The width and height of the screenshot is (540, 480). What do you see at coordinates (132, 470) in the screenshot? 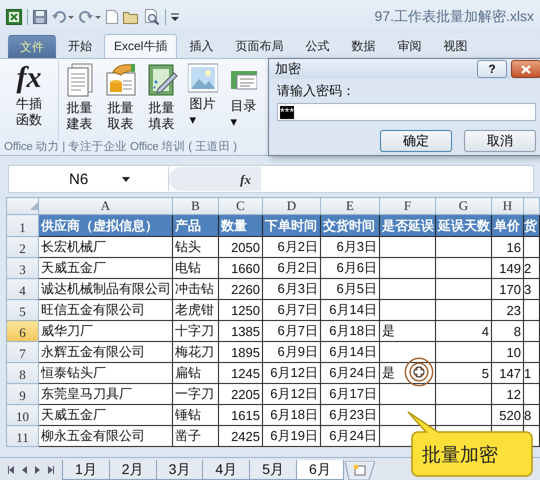
I see `sheet-tab: 2月` at bounding box center [132, 470].